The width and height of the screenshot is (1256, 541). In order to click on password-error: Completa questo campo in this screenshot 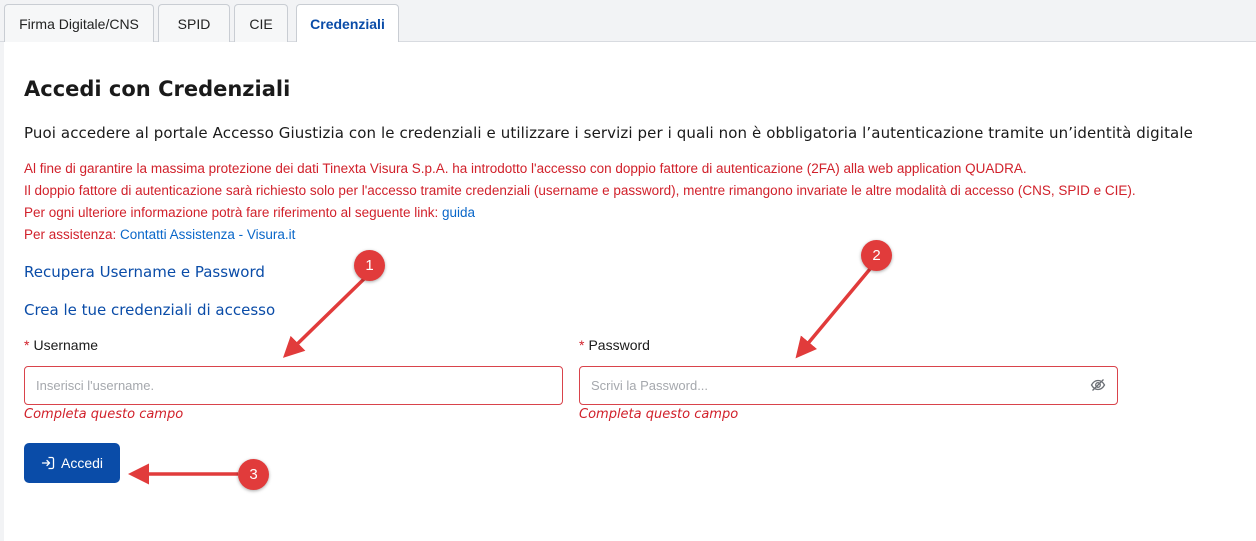, I will do `click(659, 414)`.